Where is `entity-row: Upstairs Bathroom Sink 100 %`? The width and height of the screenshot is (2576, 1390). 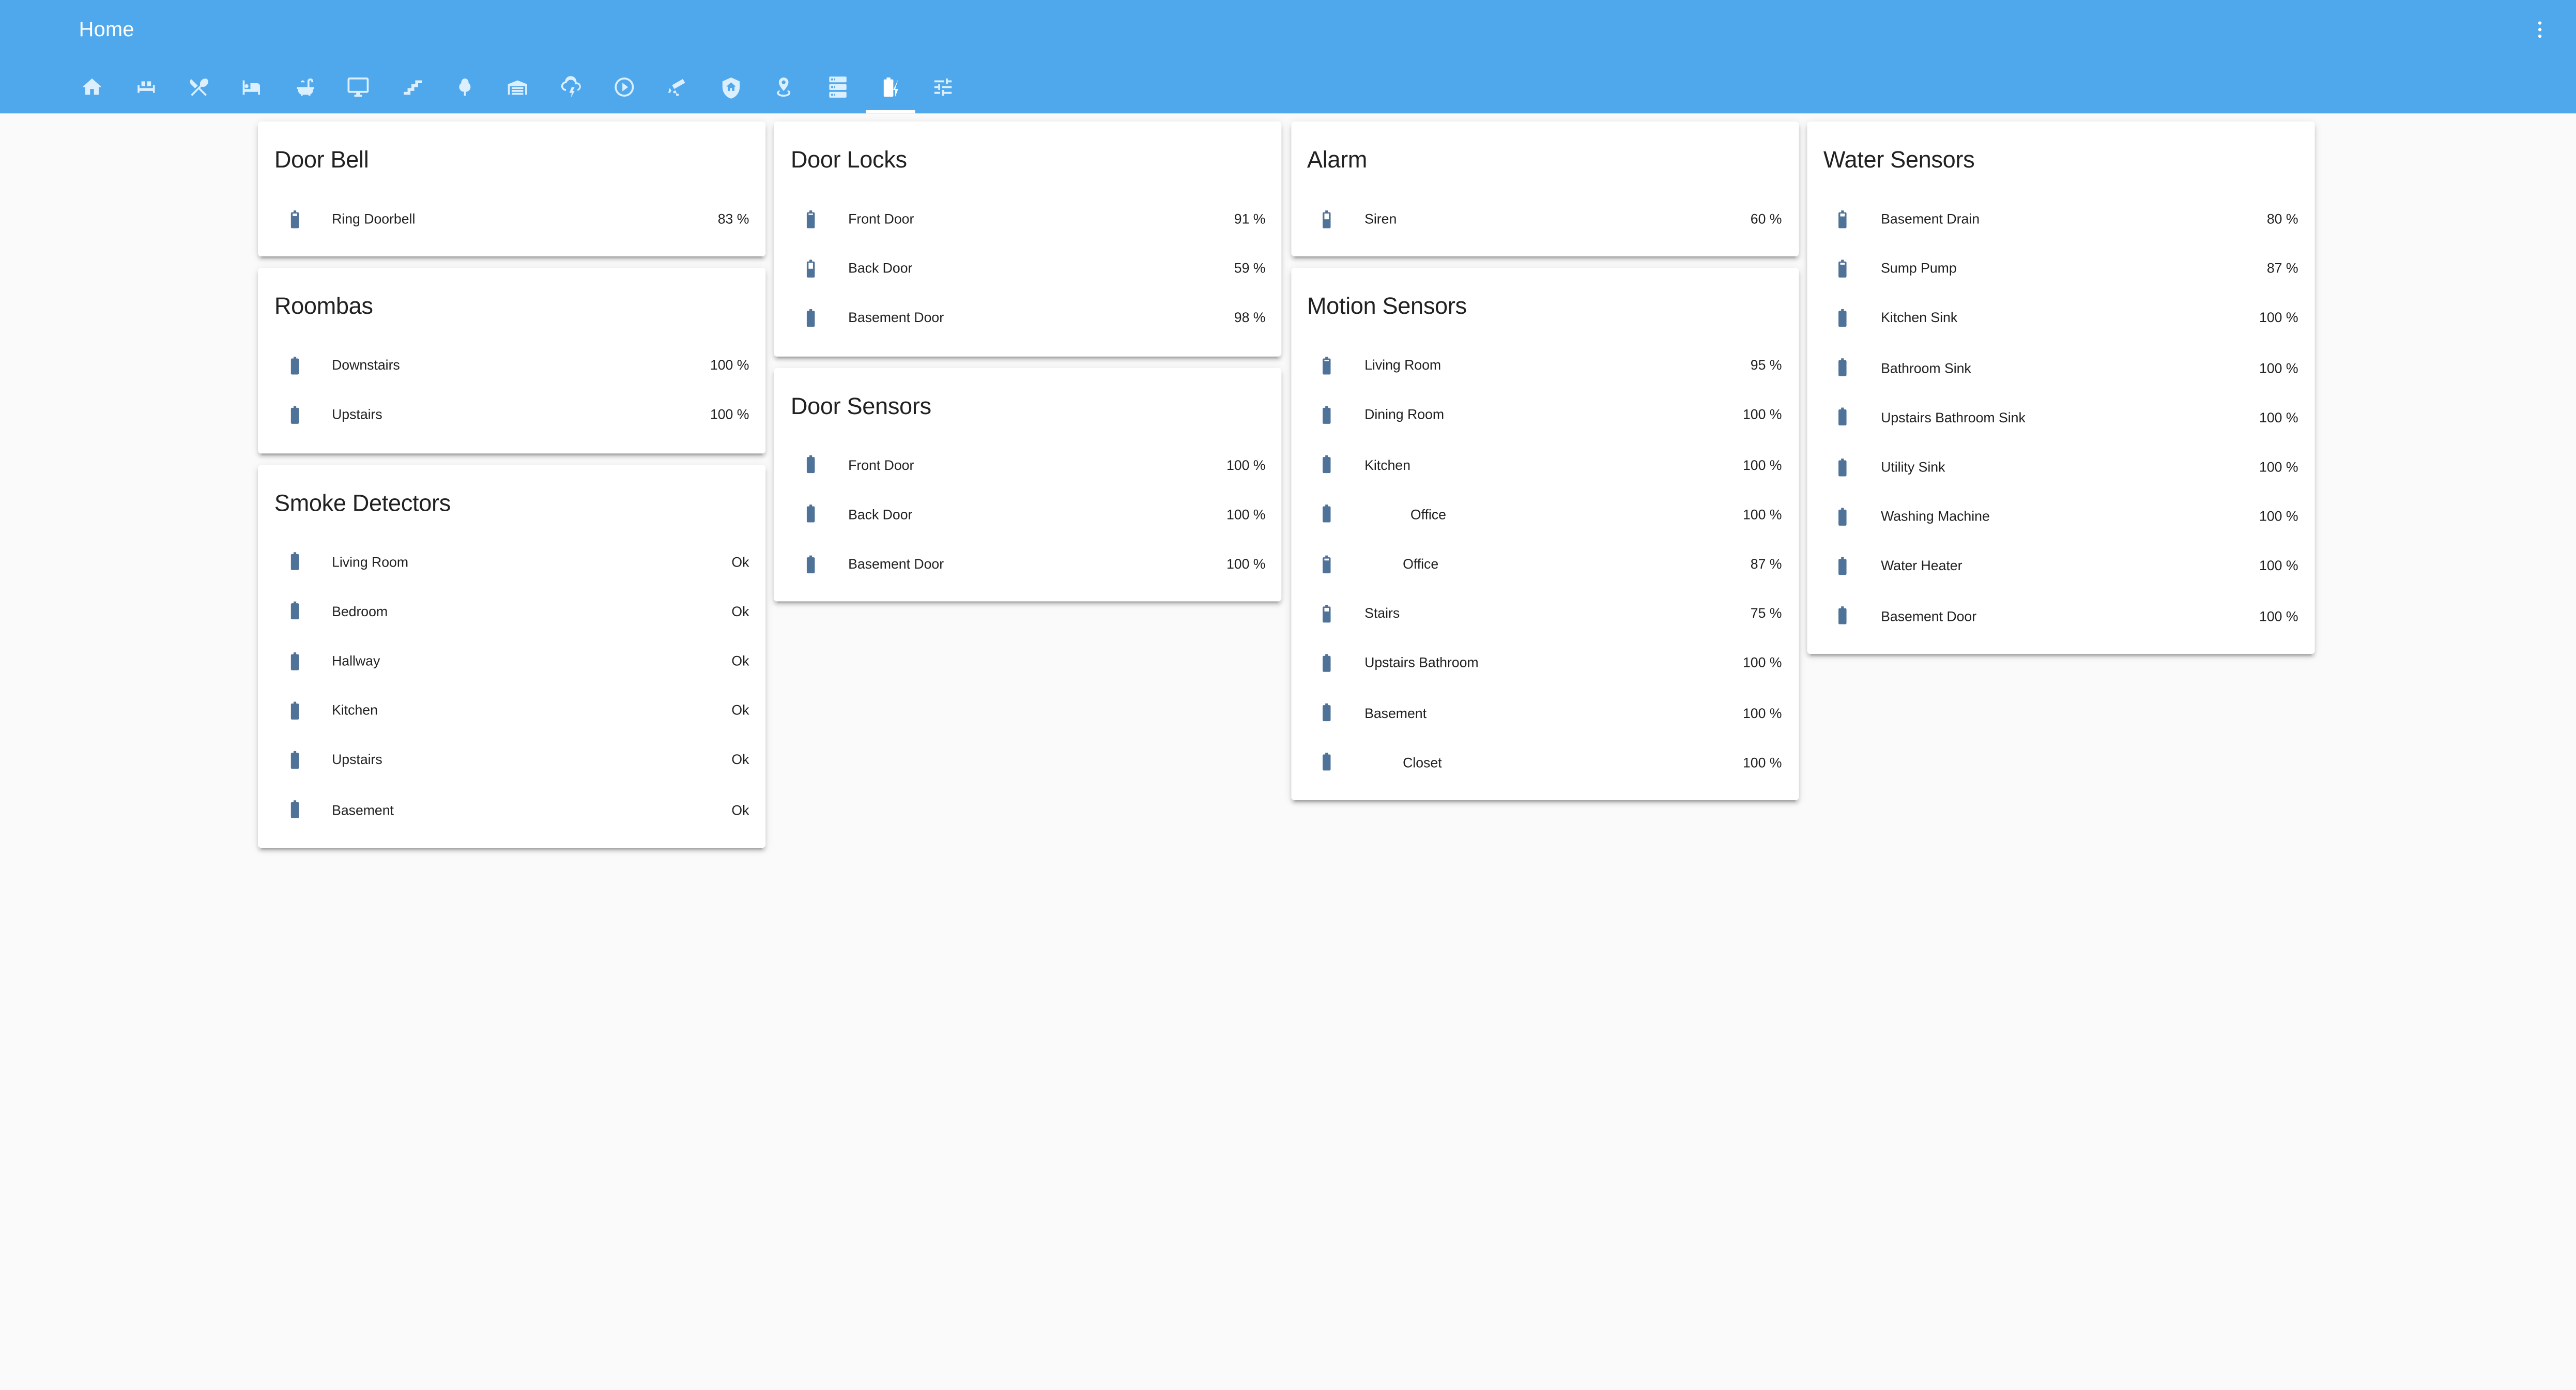
entity-row: Upstairs Bathroom Sink 100 % is located at coordinates (2060, 417).